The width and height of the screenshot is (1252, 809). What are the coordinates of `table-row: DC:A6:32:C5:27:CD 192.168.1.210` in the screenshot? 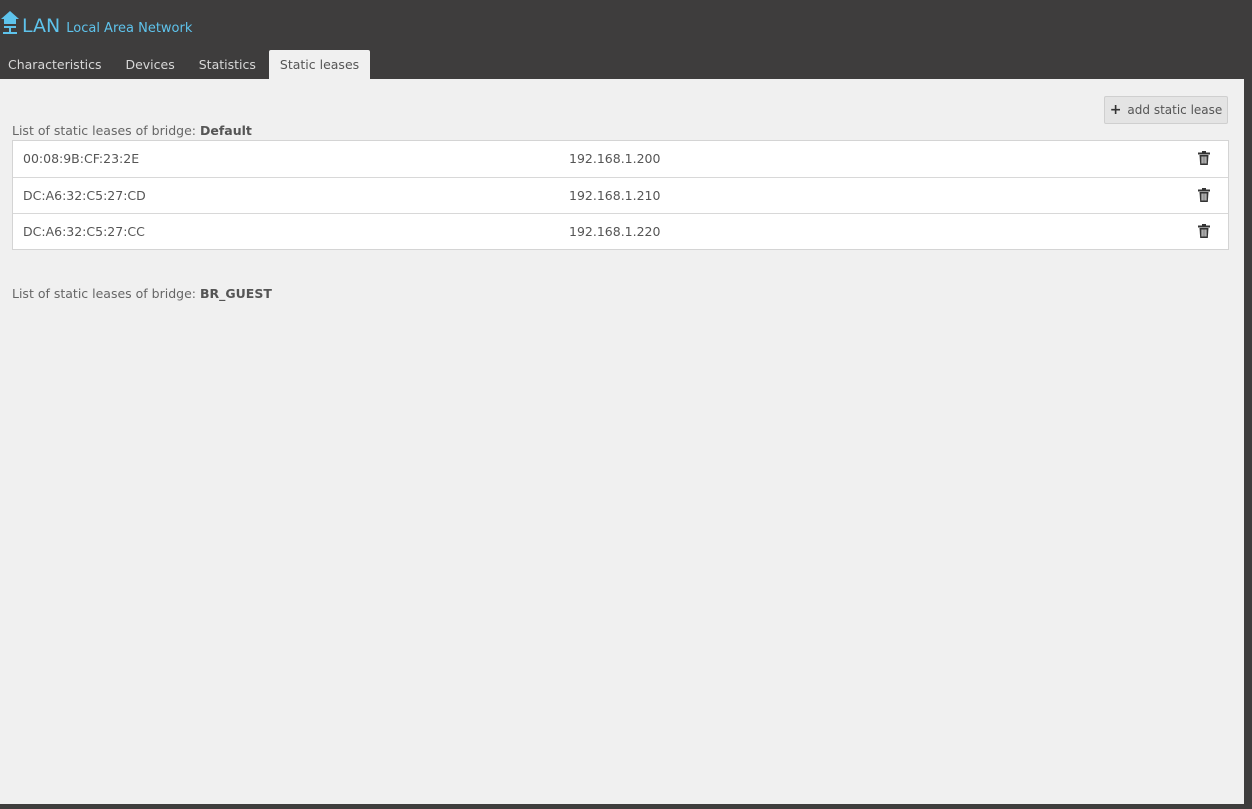 It's located at (620, 195).